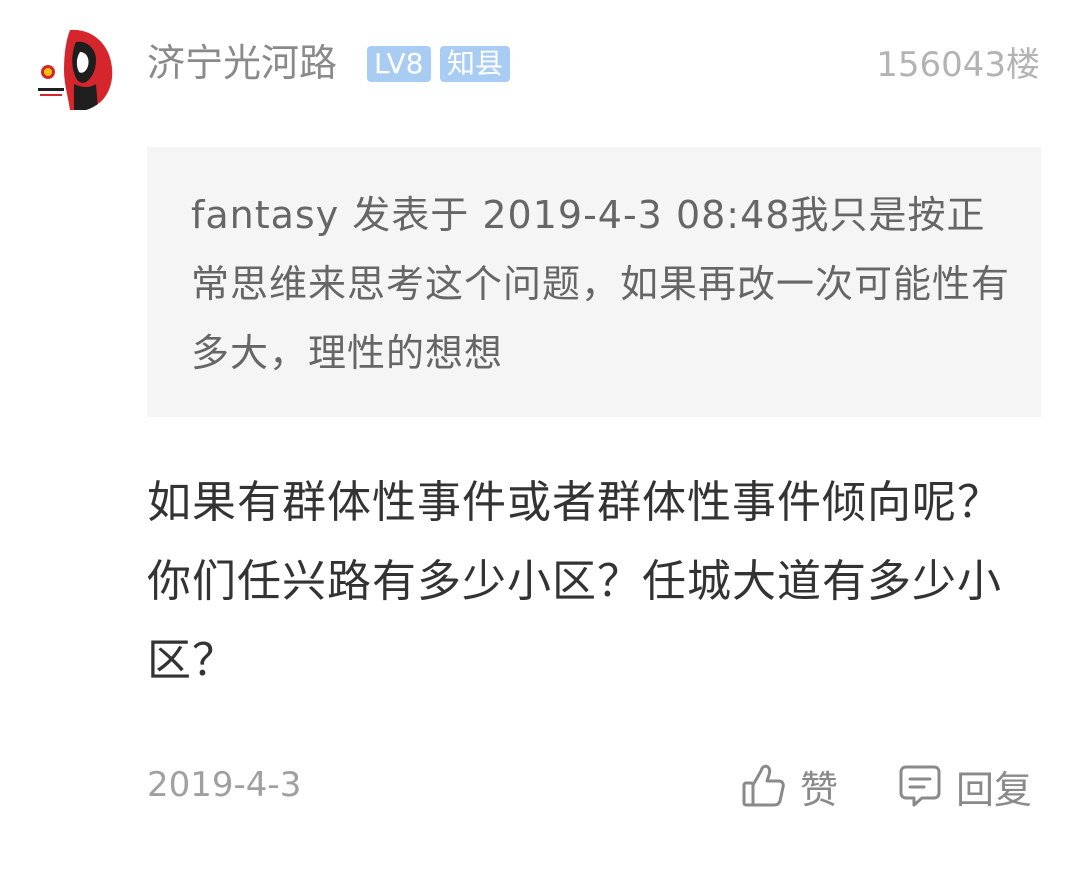 This screenshot has height=870, width=1080. I want to click on reply-label: 回复, so click(994, 789).